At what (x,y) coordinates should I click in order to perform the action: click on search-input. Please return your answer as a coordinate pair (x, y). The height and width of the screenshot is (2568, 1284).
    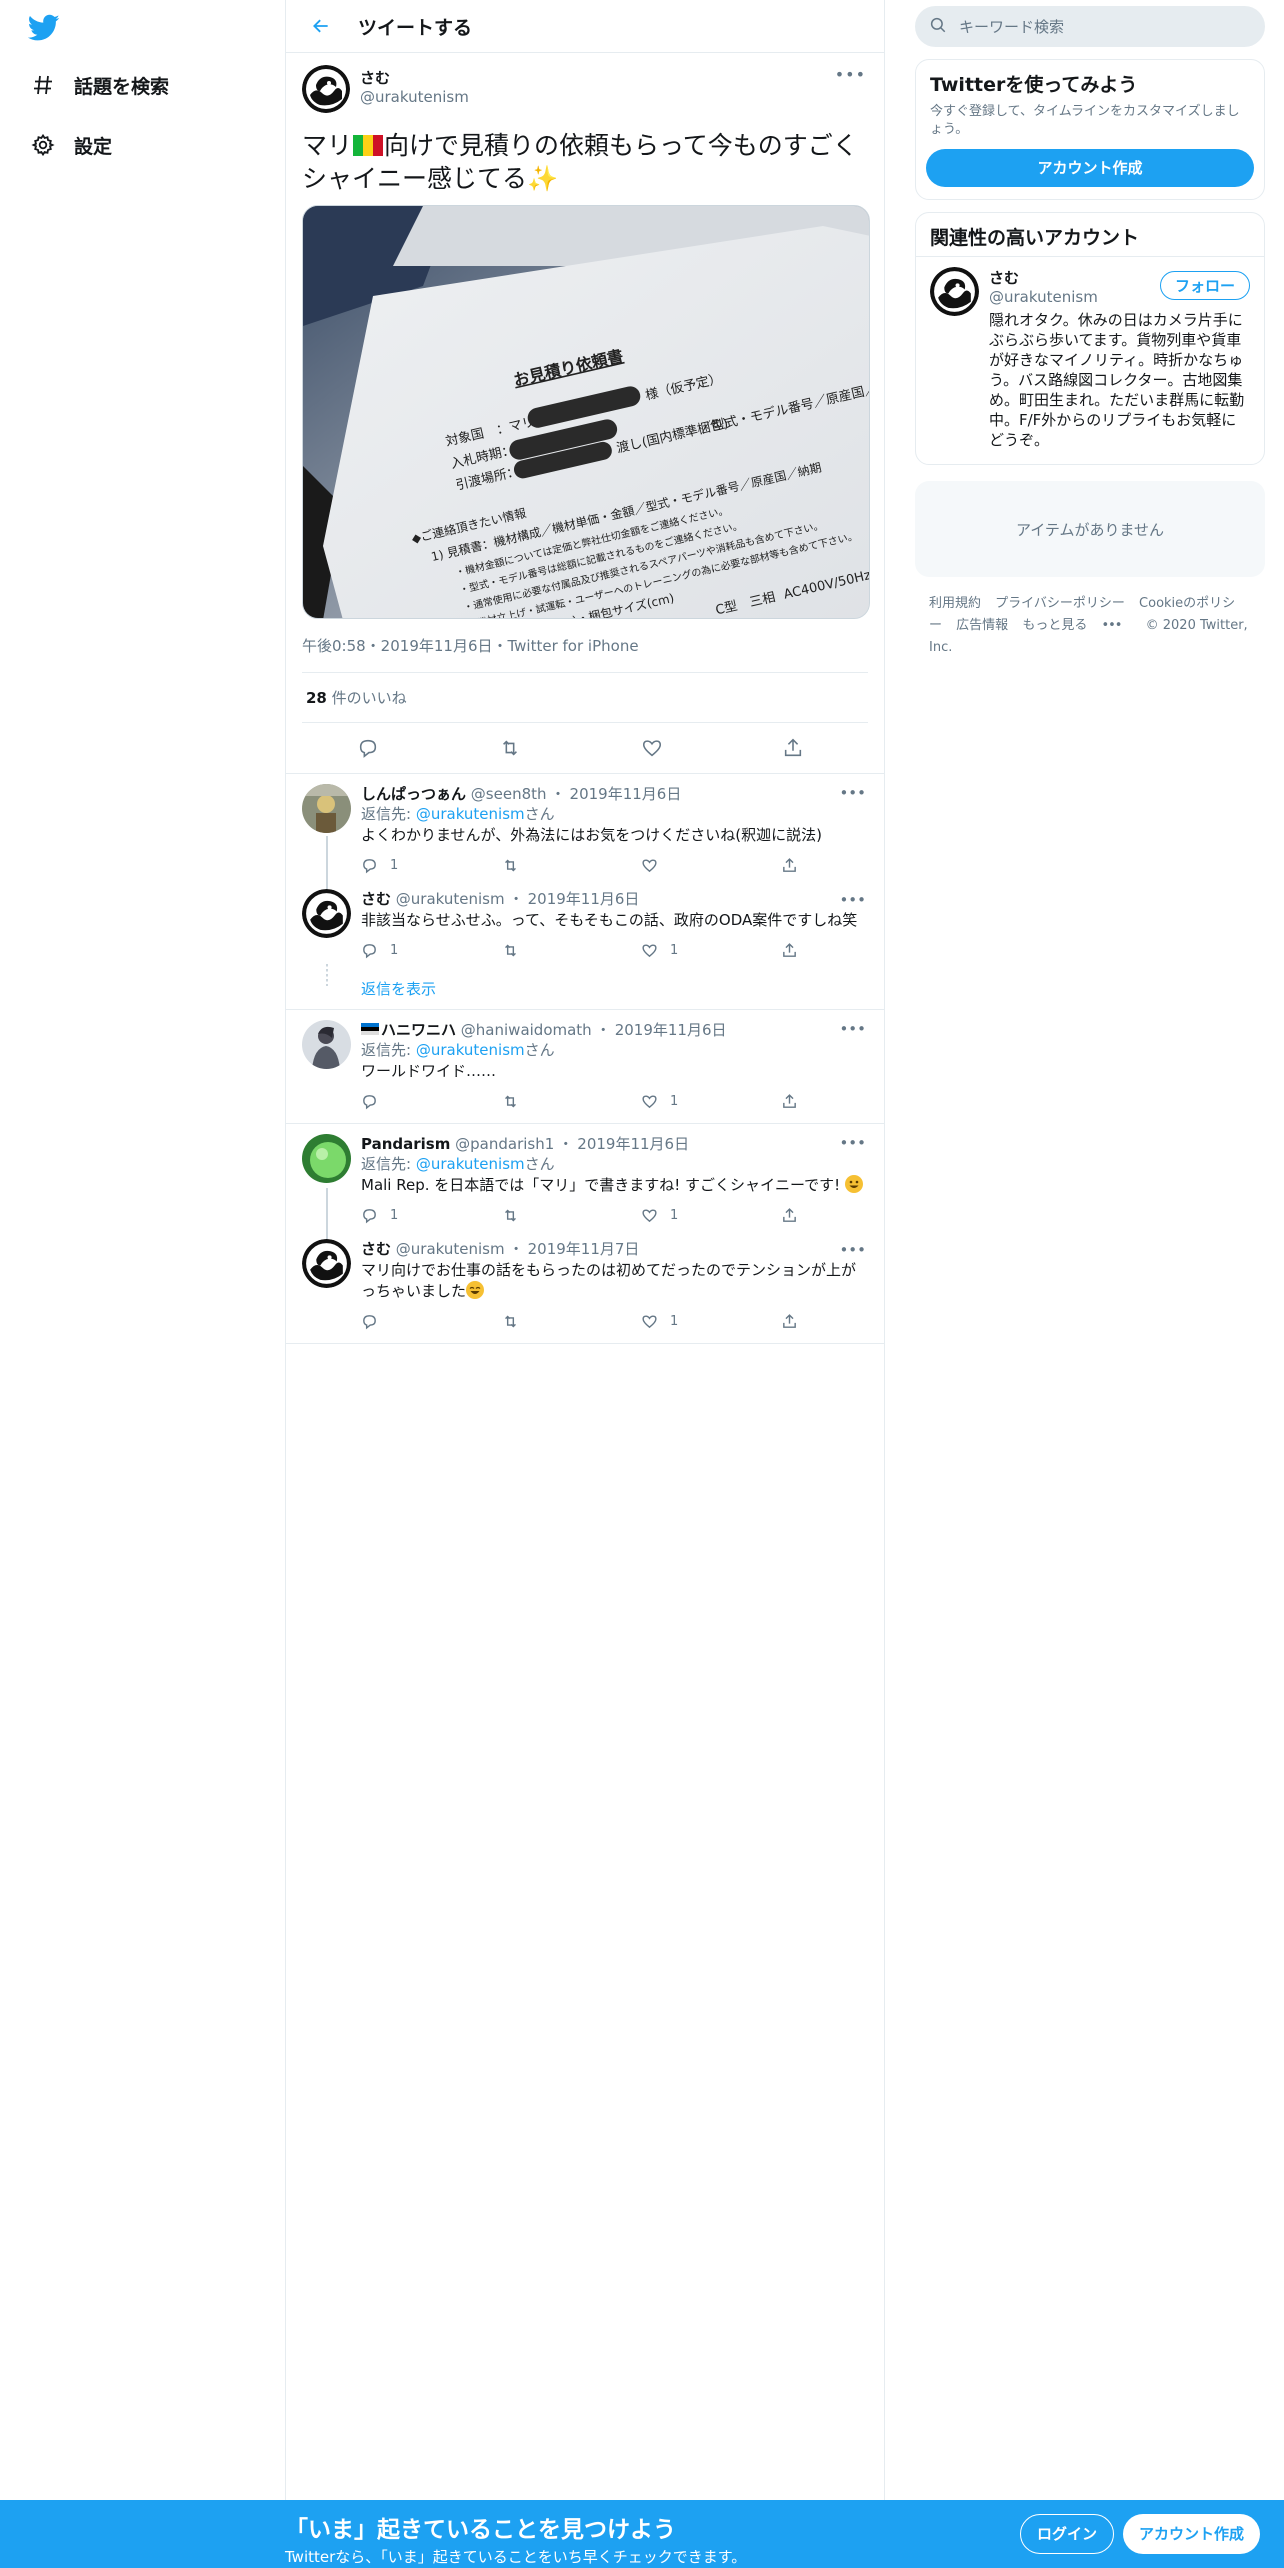
    Looking at the image, I should click on (1089, 26).